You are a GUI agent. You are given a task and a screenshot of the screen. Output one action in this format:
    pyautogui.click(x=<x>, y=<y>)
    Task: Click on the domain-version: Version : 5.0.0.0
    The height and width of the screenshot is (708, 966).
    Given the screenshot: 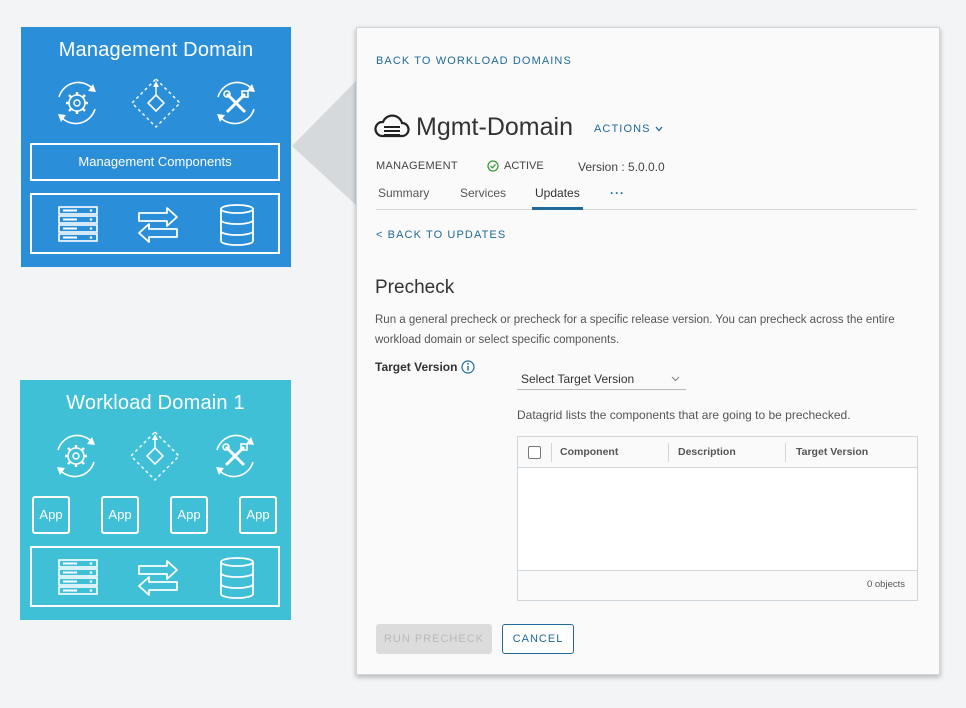 What is the action you would take?
    pyautogui.click(x=621, y=167)
    